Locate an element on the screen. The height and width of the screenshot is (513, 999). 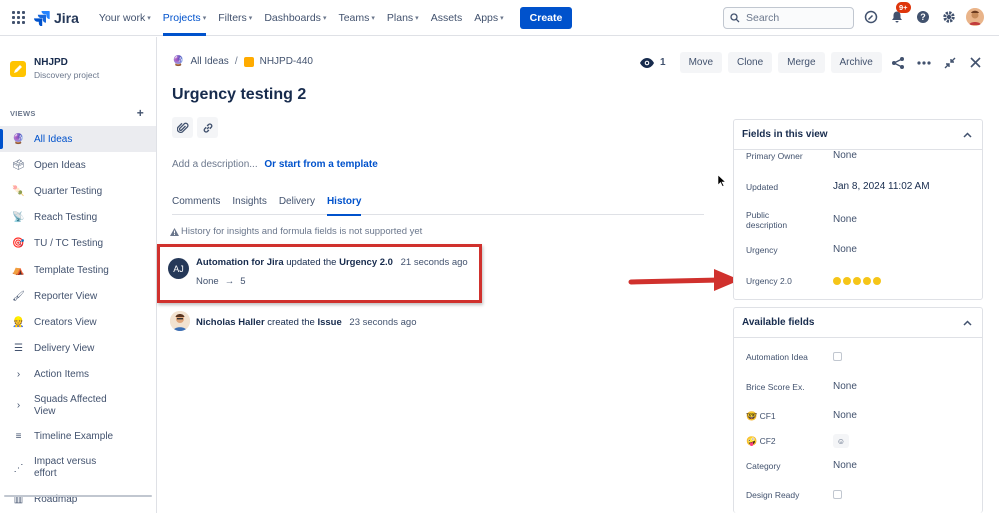
logo-text: Jira is located at coordinates (66, 17).